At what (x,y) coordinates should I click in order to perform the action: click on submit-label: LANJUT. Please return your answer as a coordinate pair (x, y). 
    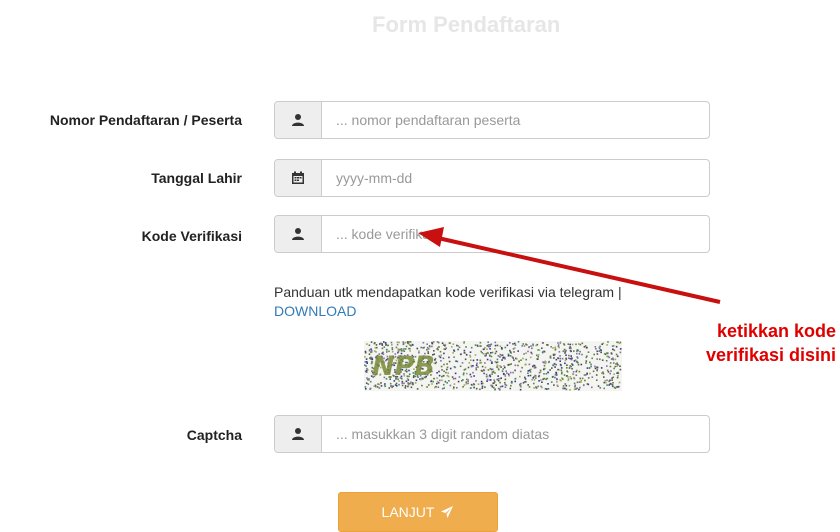
    Looking at the image, I should click on (408, 512).